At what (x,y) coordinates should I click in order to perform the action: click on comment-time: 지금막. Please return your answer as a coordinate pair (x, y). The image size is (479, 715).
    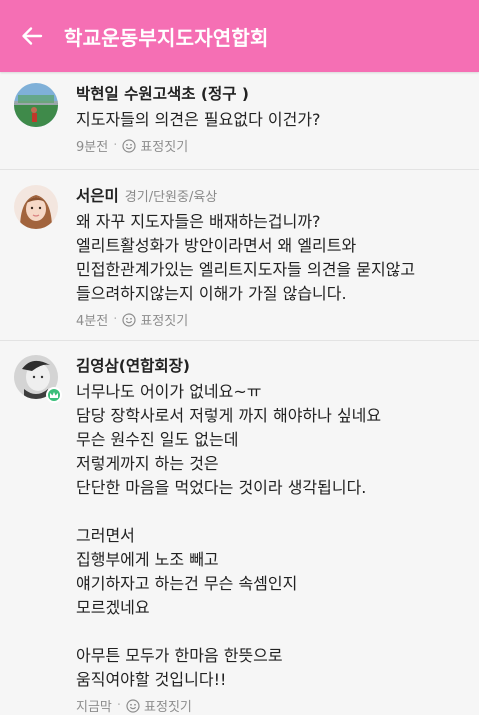
    Looking at the image, I should click on (94, 707).